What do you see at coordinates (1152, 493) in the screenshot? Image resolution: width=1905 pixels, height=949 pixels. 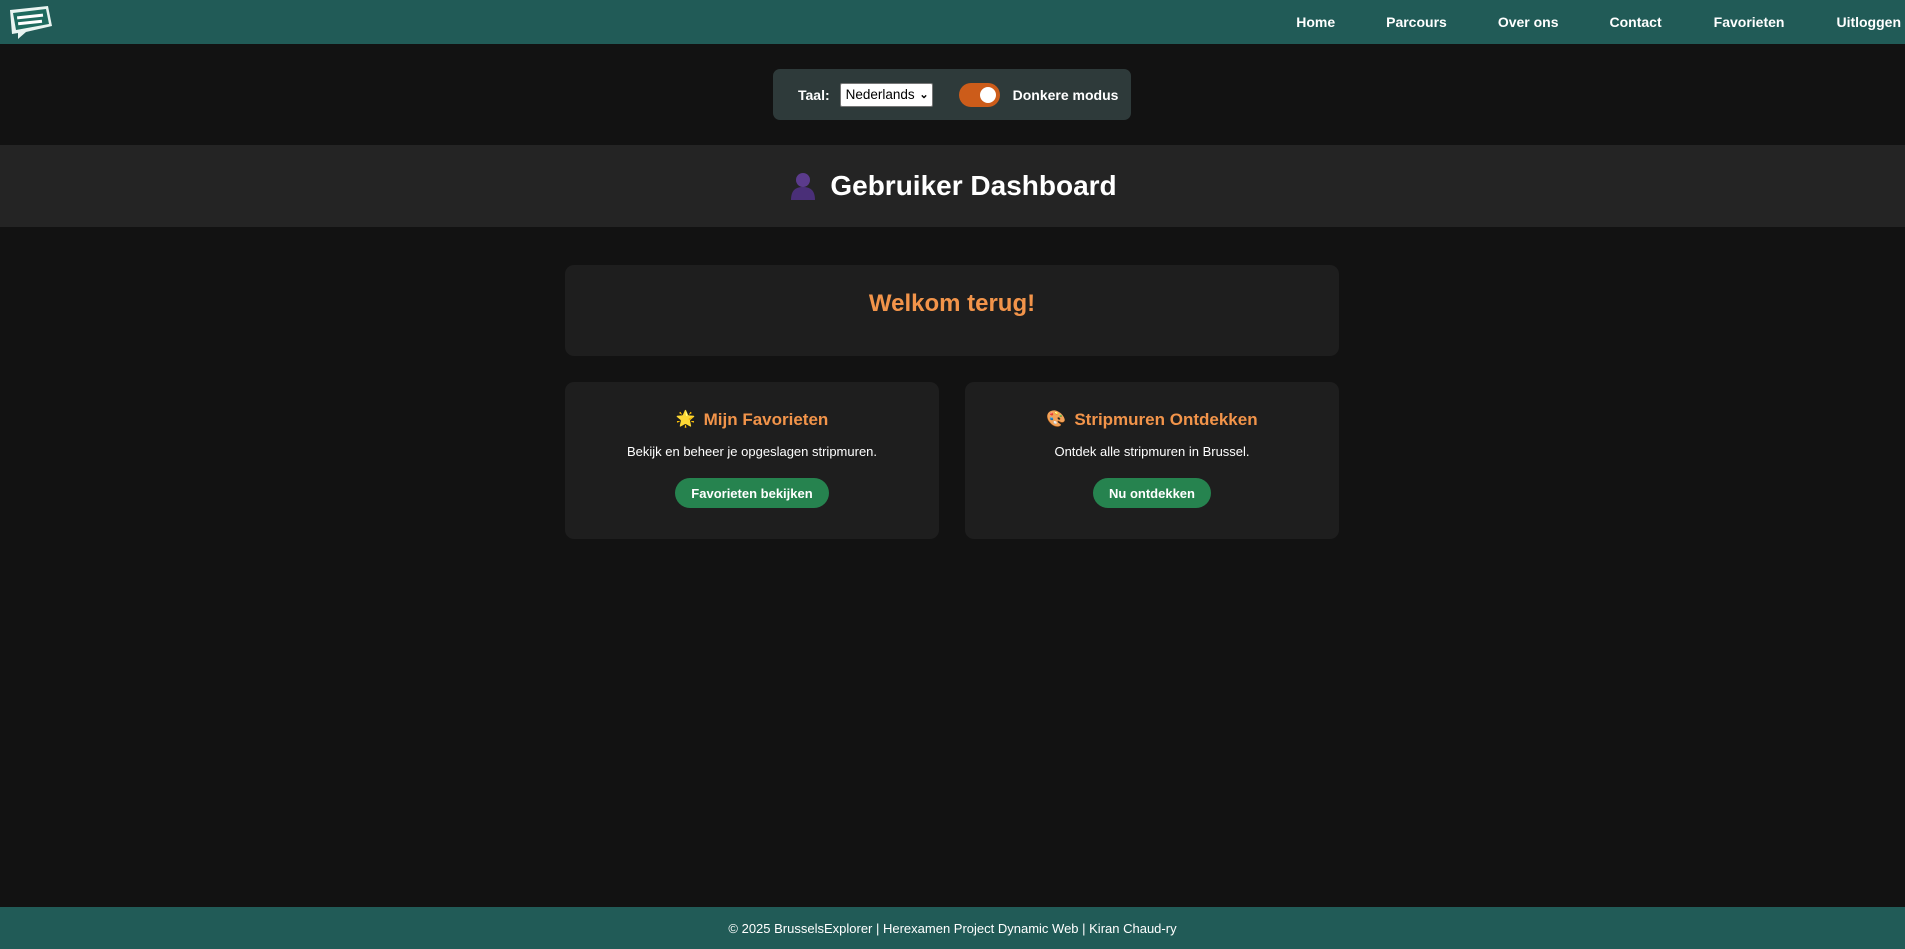 I see `discover-now-button: Nu ontdekken` at bounding box center [1152, 493].